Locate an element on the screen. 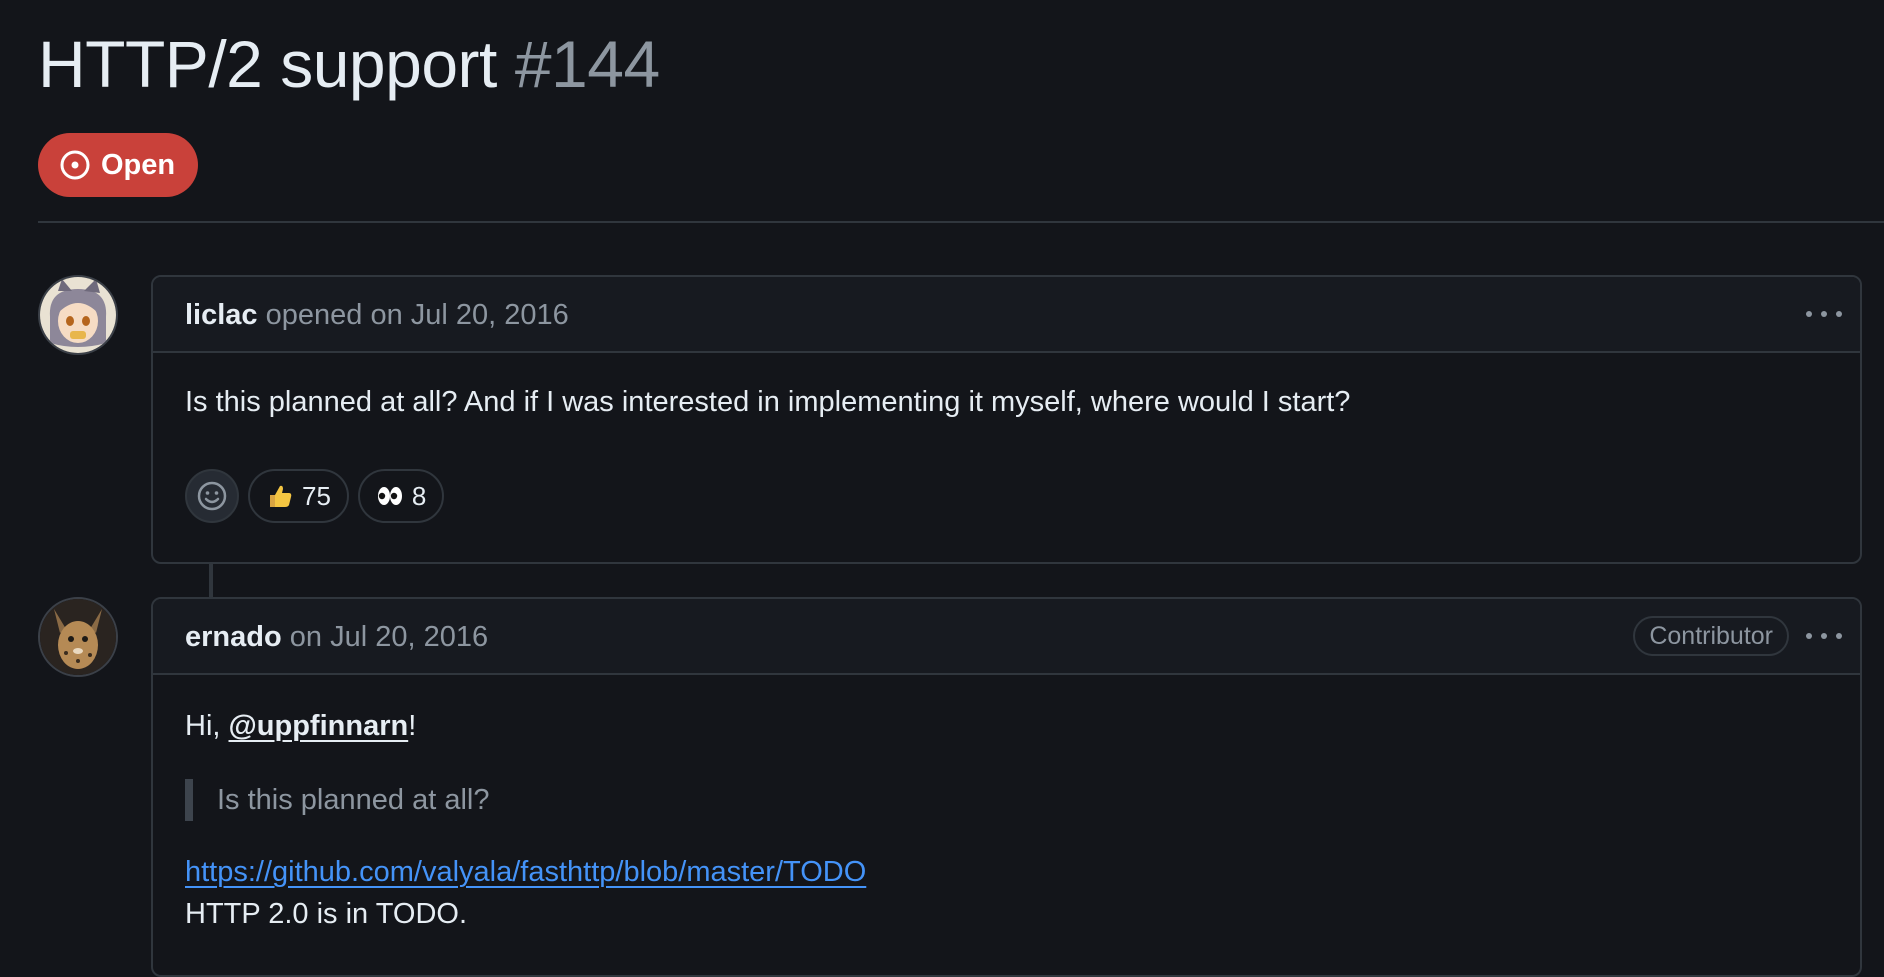 The width and height of the screenshot is (1884, 977). issue-title: HTTP/2 support #144 is located at coordinates (349, 64).